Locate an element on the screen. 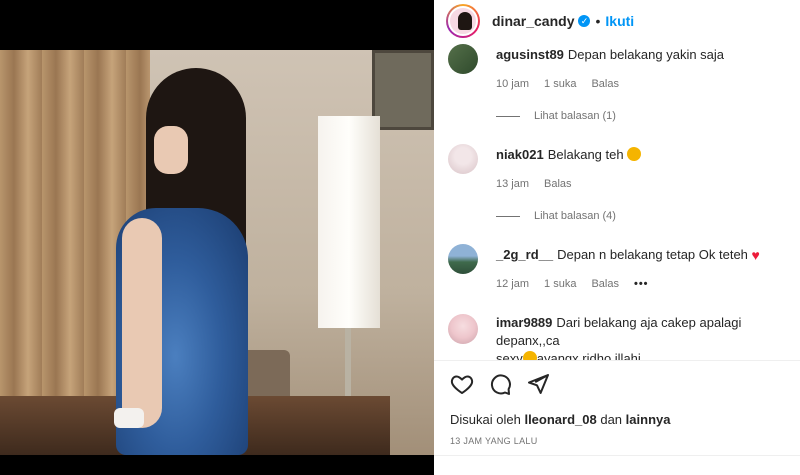 The height and width of the screenshot is (475, 800). comment-body-cont: sexy is located at coordinates (509, 355).